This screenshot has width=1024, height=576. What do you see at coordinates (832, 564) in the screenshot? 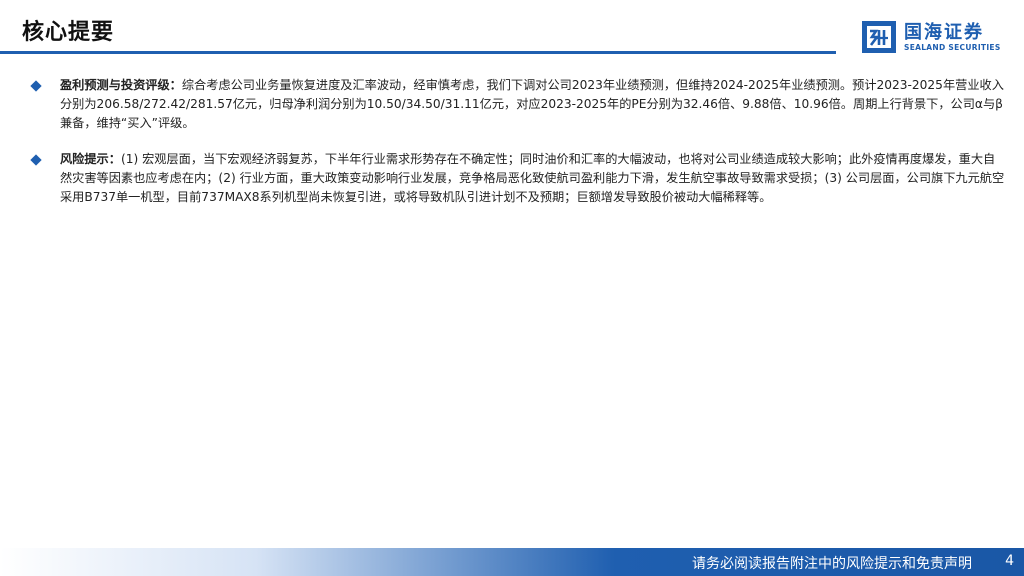
I see `footer-disclaimer: 请务必阅读报告附注中的风险提示和免责声明` at bounding box center [832, 564].